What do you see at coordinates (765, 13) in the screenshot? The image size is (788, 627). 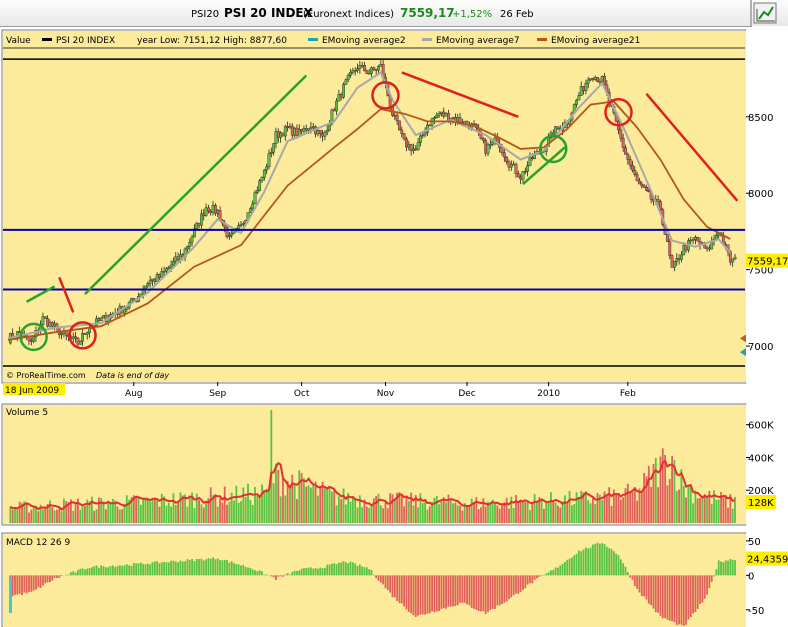 I see `chart-settings-icon` at bounding box center [765, 13].